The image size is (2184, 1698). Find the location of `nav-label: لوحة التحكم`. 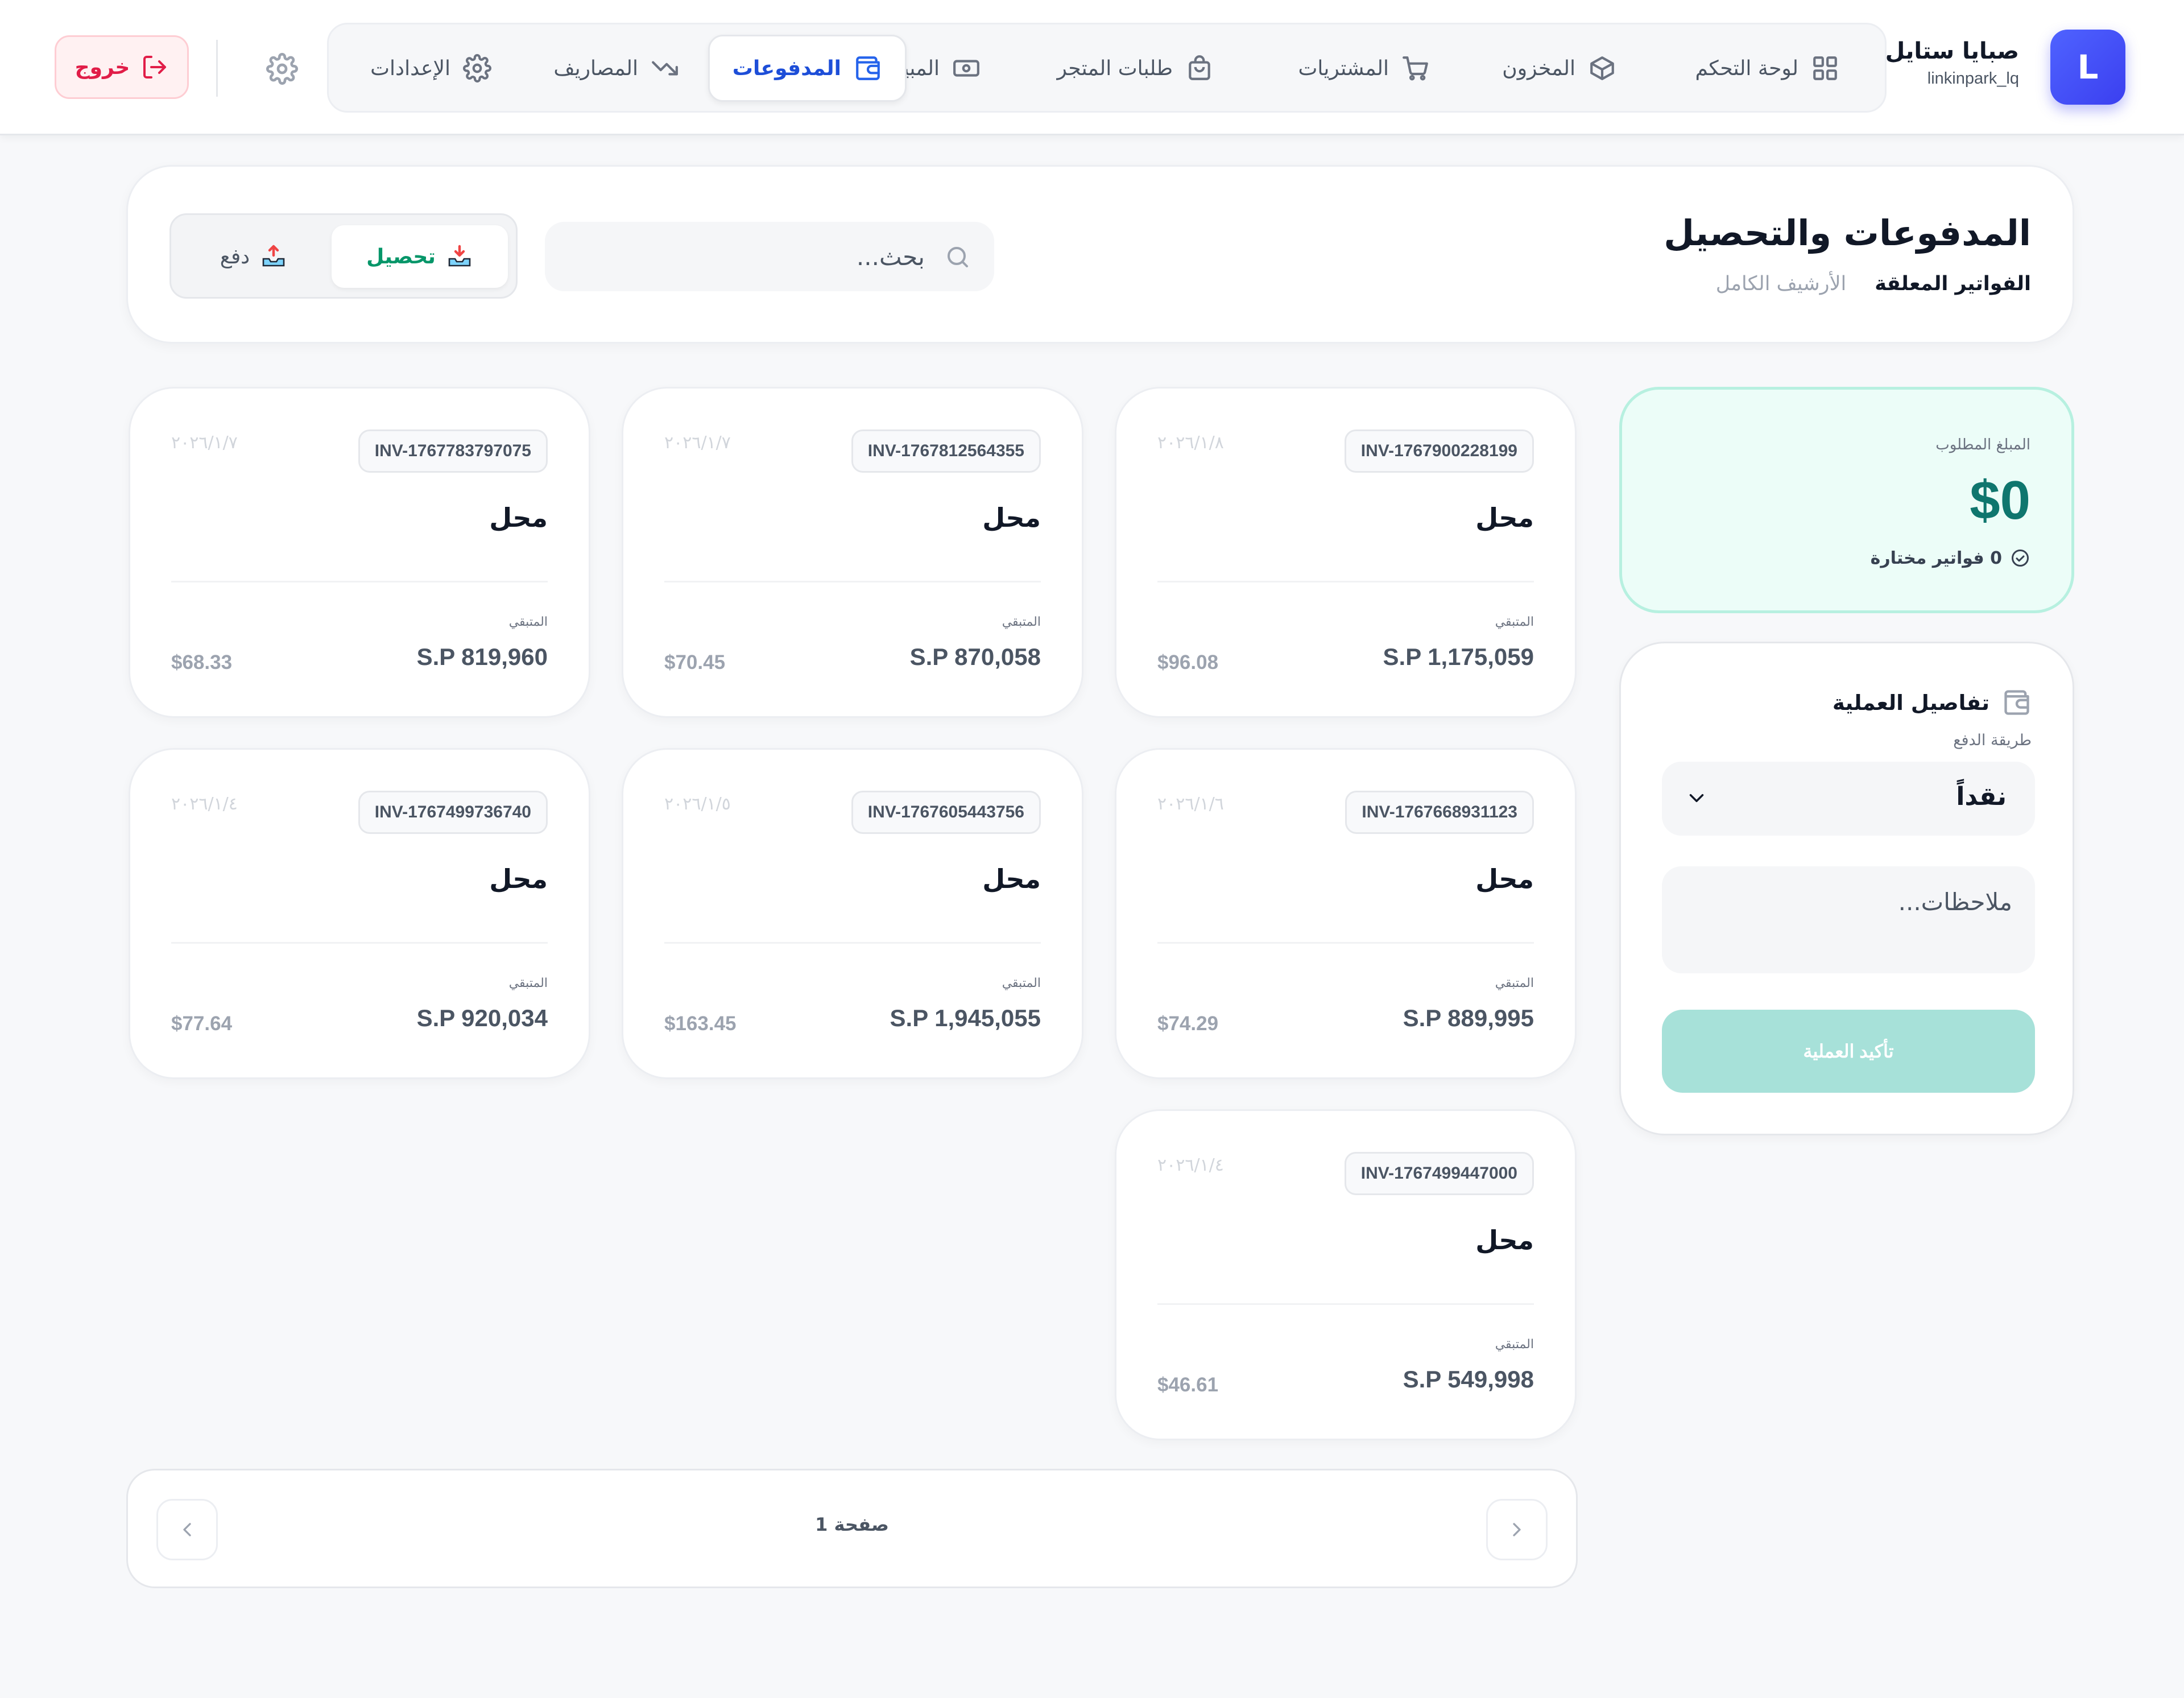

nav-label: لوحة التحكم is located at coordinates (1746, 68).